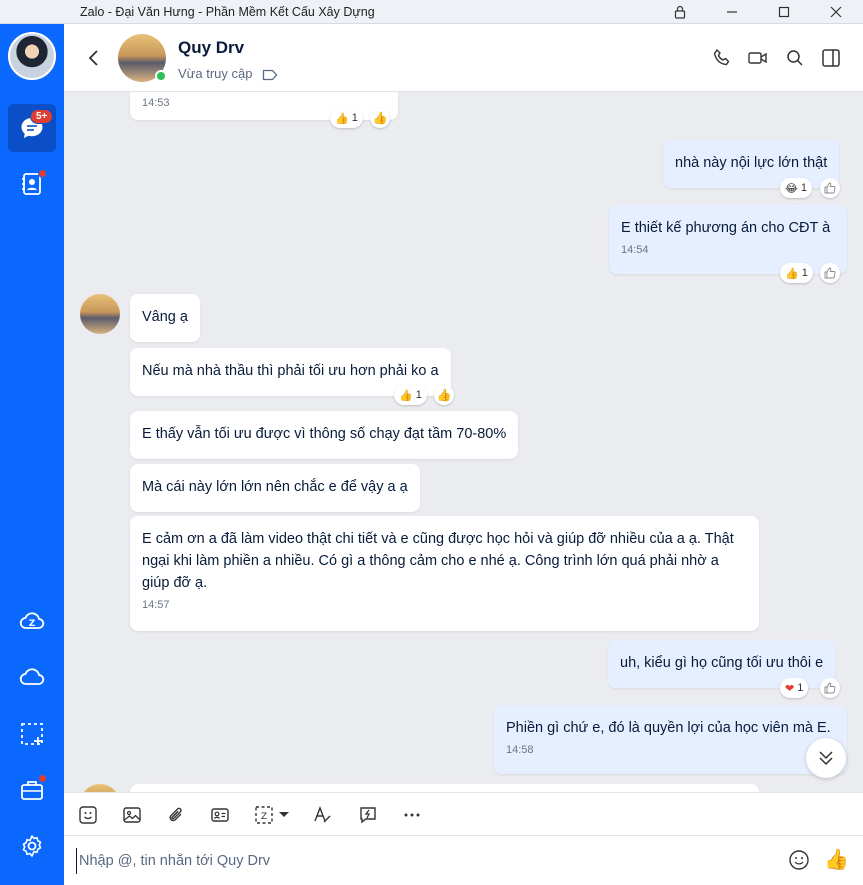 The height and width of the screenshot is (885, 863). What do you see at coordinates (795, 58) in the screenshot?
I see `search-icon` at bounding box center [795, 58].